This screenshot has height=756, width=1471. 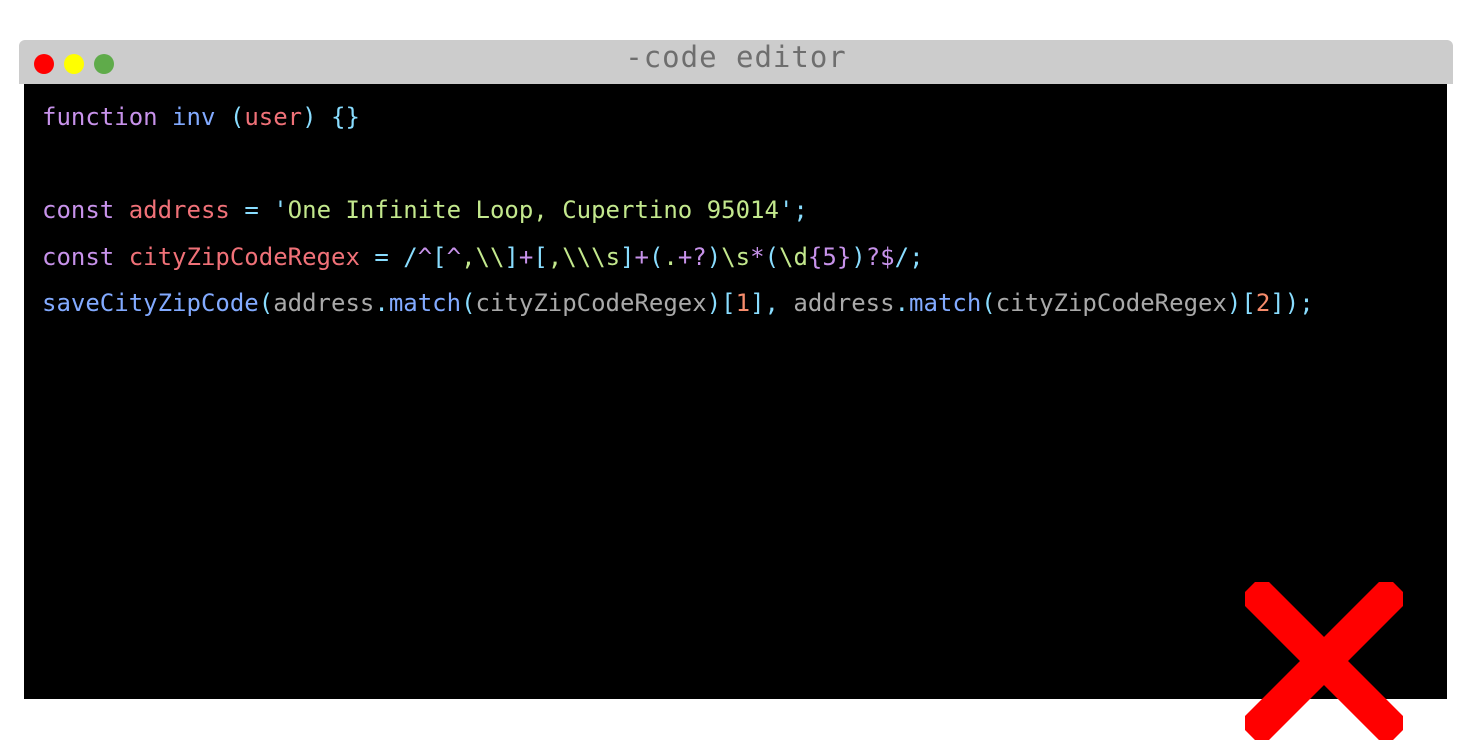 What do you see at coordinates (150, 303) in the screenshot?
I see `code-token: saveCityZipCode` at bounding box center [150, 303].